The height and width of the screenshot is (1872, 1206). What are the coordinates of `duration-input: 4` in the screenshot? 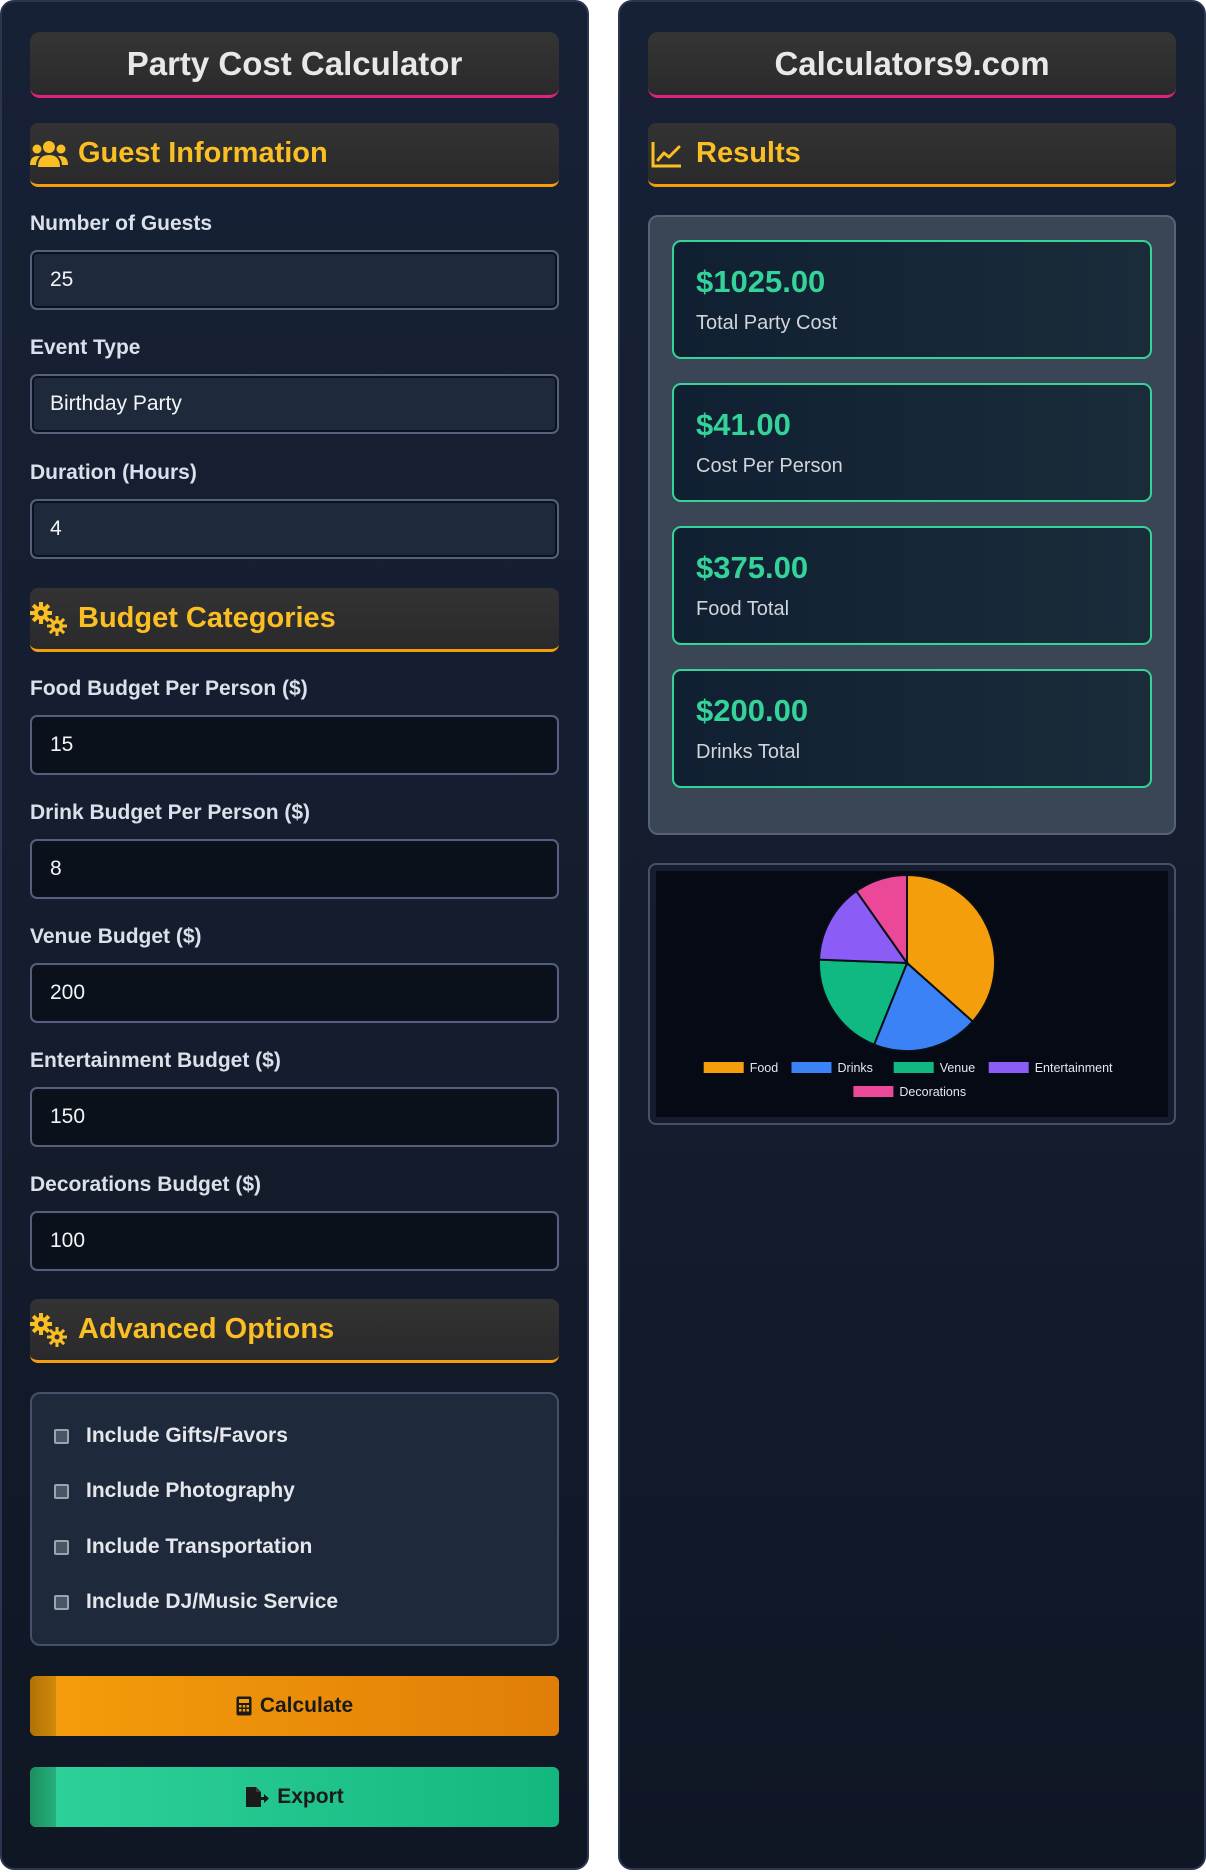 It's located at (294, 529).